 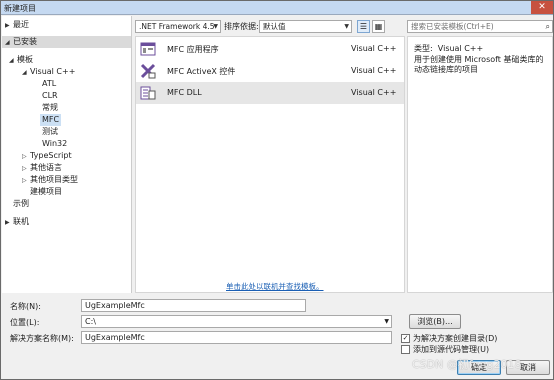 What do you see at coordinates (449, 48) in the screenshot?
I see `template-type: 类型: Visual C++` at bounding box center [449, 48].